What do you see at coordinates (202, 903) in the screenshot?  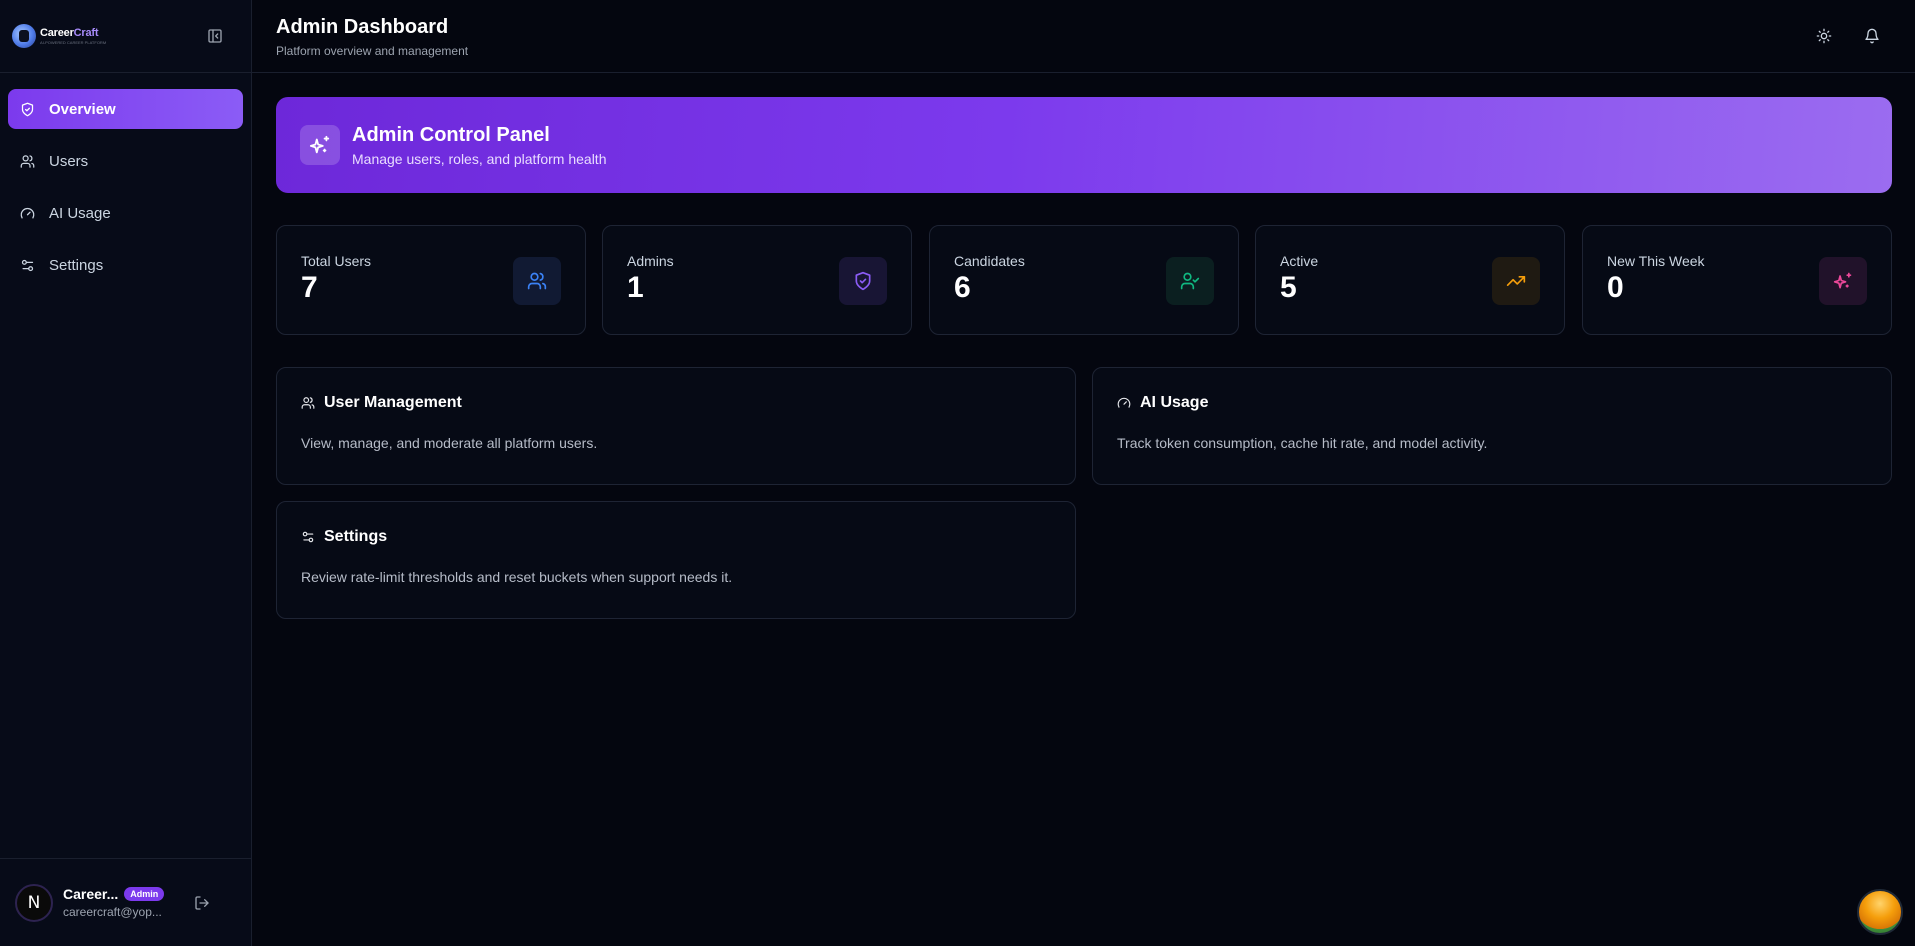 I see `logout-icon` at bounding box center [202, 903].